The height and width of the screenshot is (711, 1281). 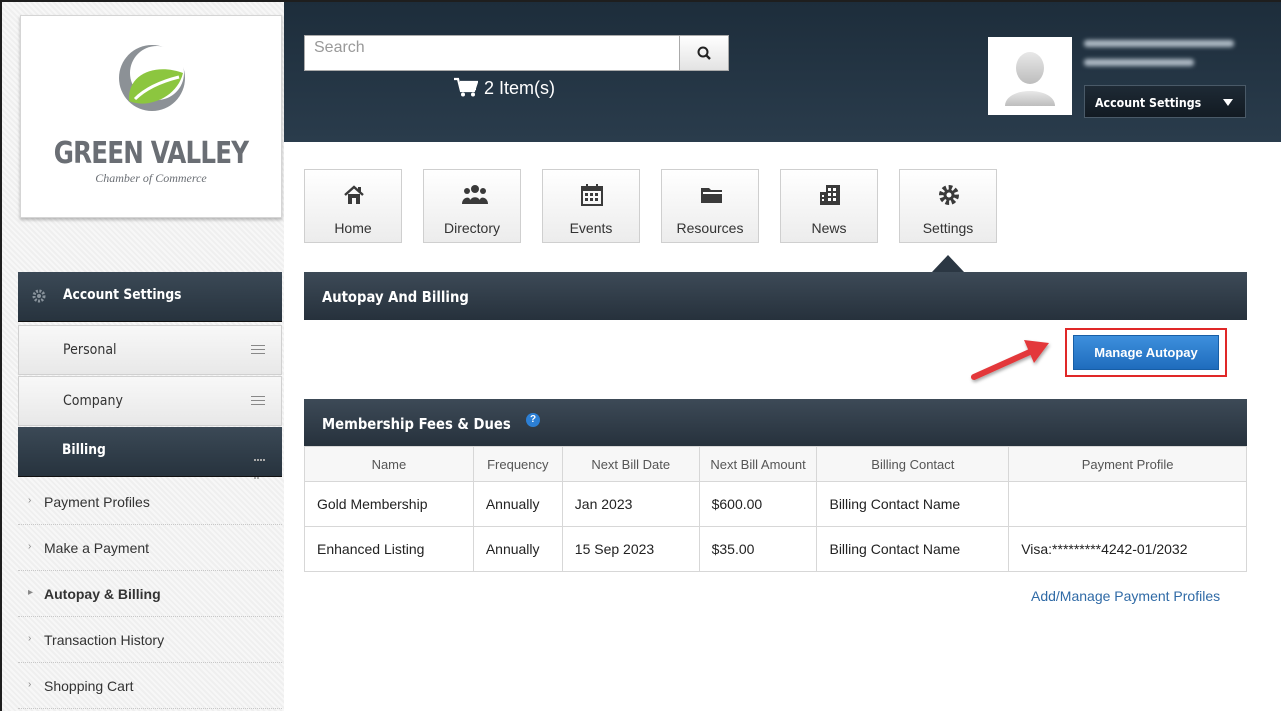 I want to click on fees-section-header: Membership Fees & Dues ?, so click(x=775, y=423).